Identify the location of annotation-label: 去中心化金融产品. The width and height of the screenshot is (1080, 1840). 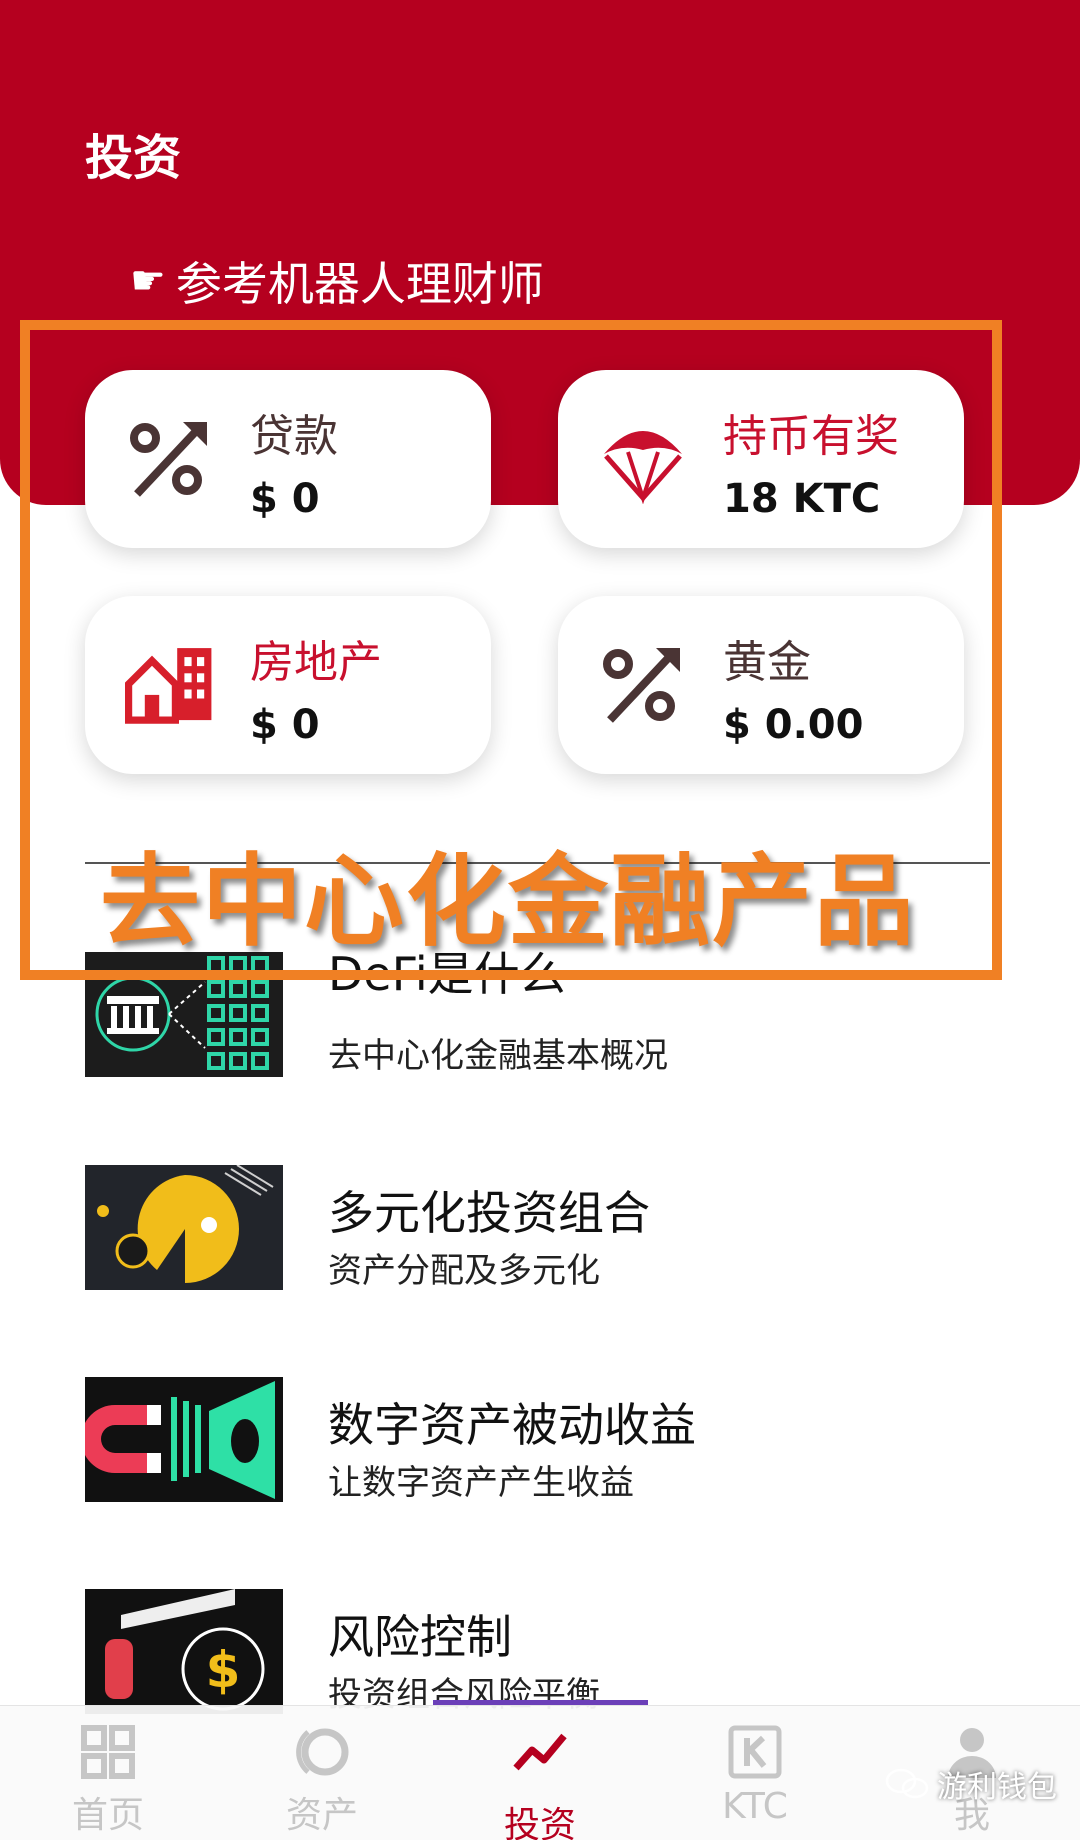
(508, 901).